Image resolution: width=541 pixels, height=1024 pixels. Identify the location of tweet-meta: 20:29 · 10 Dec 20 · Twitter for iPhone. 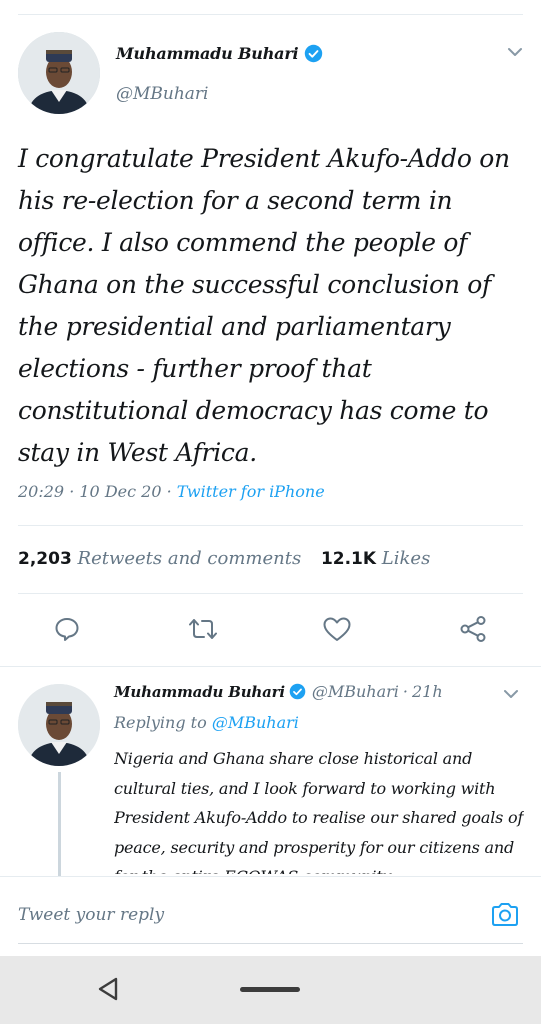
(171, 491).